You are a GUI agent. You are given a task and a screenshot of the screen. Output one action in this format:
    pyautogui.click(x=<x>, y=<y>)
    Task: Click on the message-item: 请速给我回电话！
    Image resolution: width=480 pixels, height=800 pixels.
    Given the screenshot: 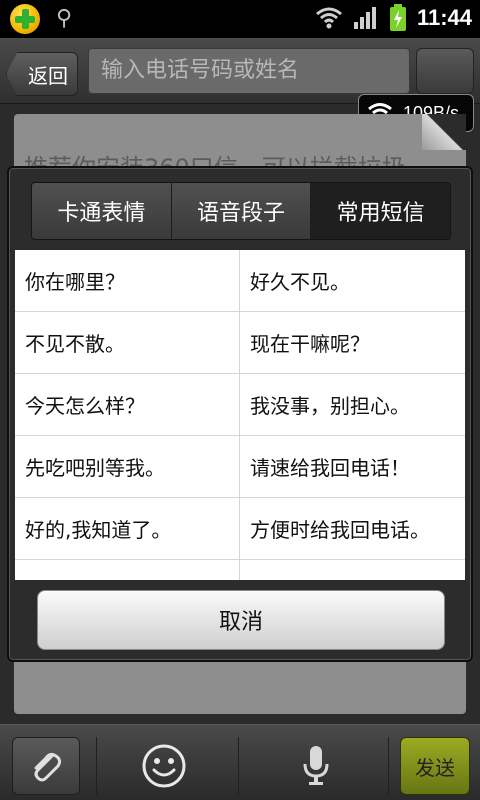 What is the action you would take?
    pyautogui.click(x=352, y=467)
    